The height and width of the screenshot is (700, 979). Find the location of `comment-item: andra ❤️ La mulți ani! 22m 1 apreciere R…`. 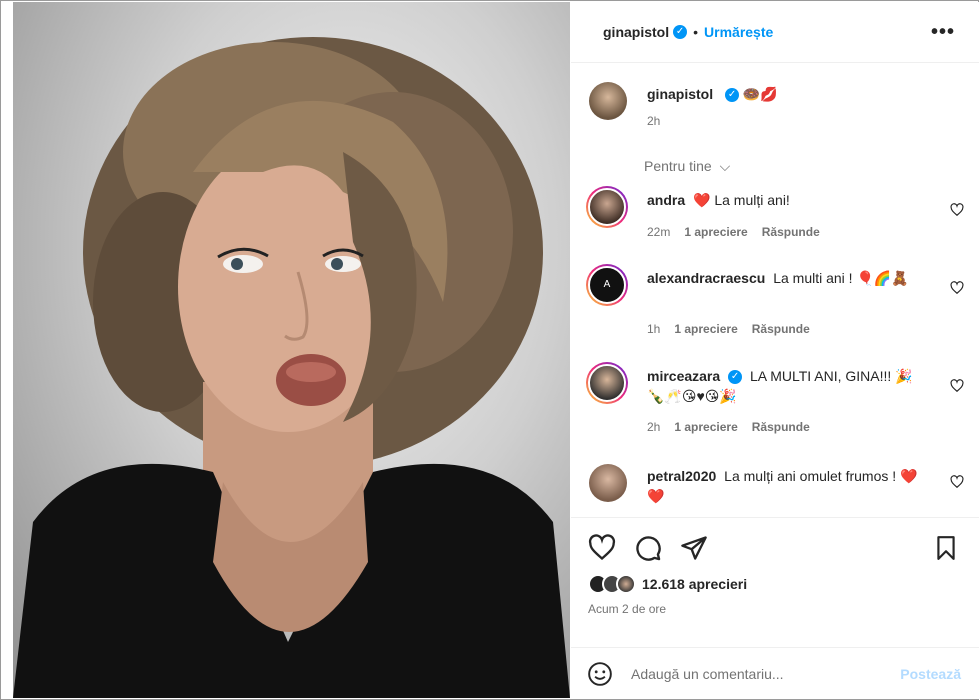

comment-item: andra ❤️ La mulți ani! 22m 1 apreciere R… is located at coordinates (775, 216).